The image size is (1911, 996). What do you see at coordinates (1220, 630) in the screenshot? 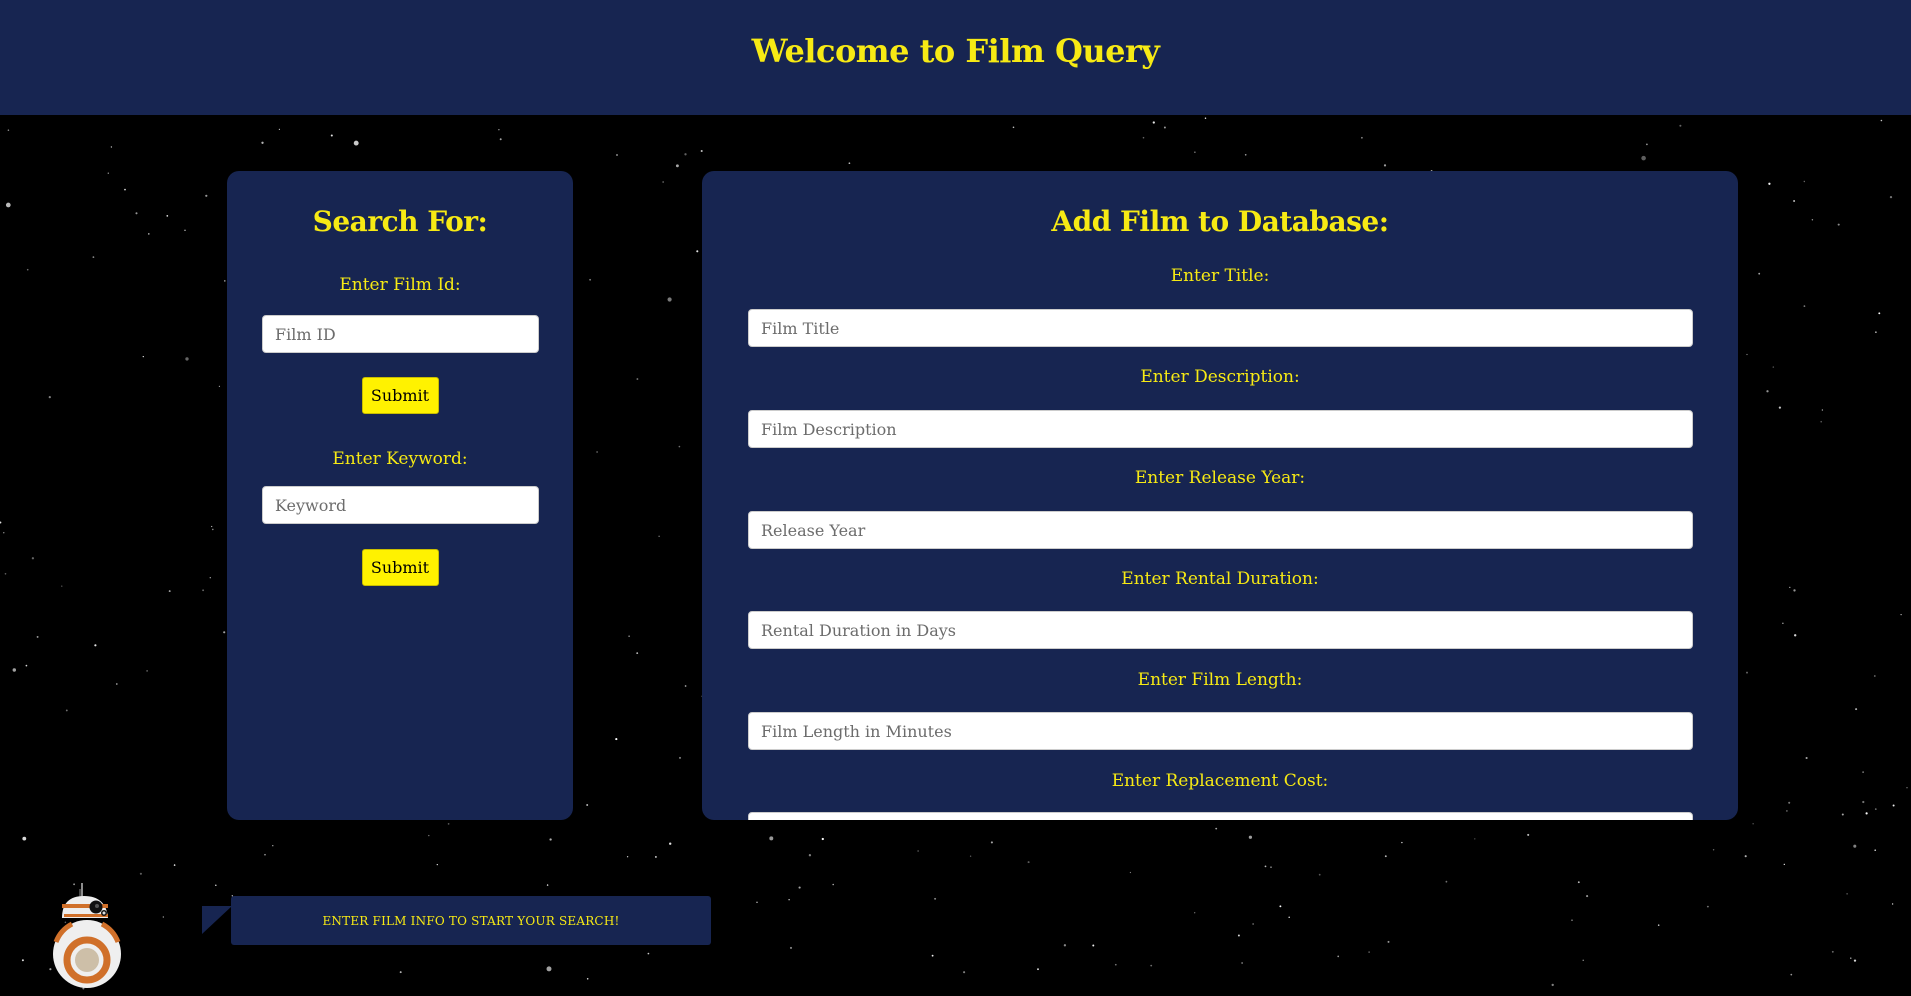
I see `rental-duration-input` at bounding box center [1220, 630].